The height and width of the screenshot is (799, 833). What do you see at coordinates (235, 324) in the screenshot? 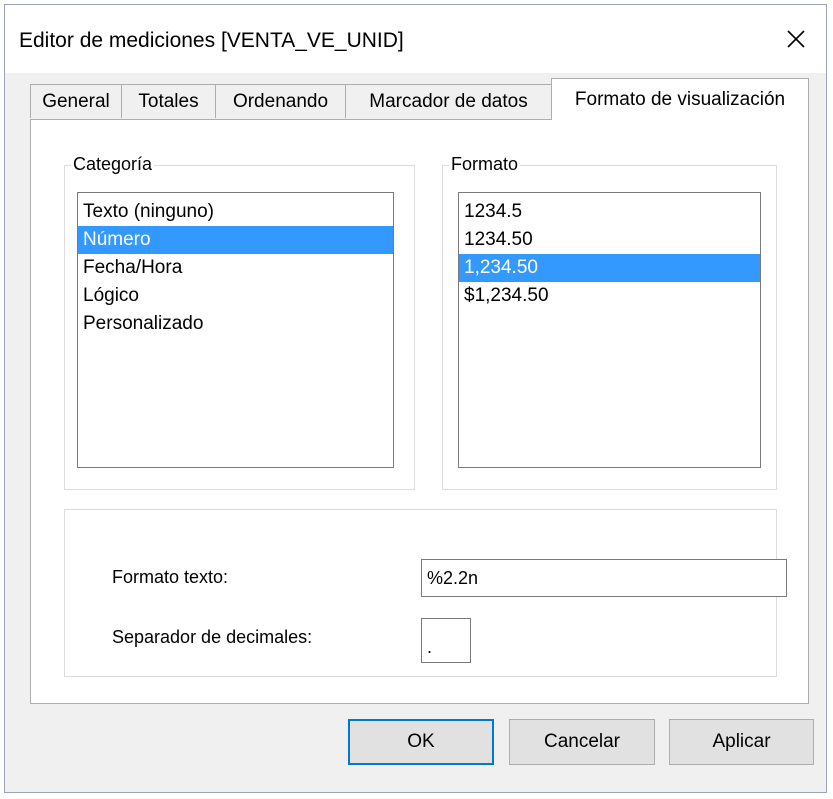
I see `categoria-item-personalizado: Personalizado` at bounding box center [235, 324].